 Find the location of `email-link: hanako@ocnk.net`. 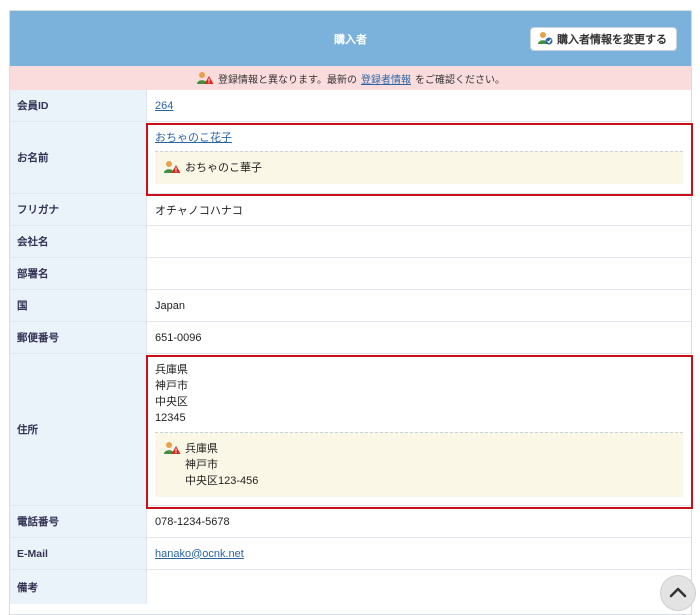

email-link: hanako@ocnk.net is located at coordinates (423, 554).